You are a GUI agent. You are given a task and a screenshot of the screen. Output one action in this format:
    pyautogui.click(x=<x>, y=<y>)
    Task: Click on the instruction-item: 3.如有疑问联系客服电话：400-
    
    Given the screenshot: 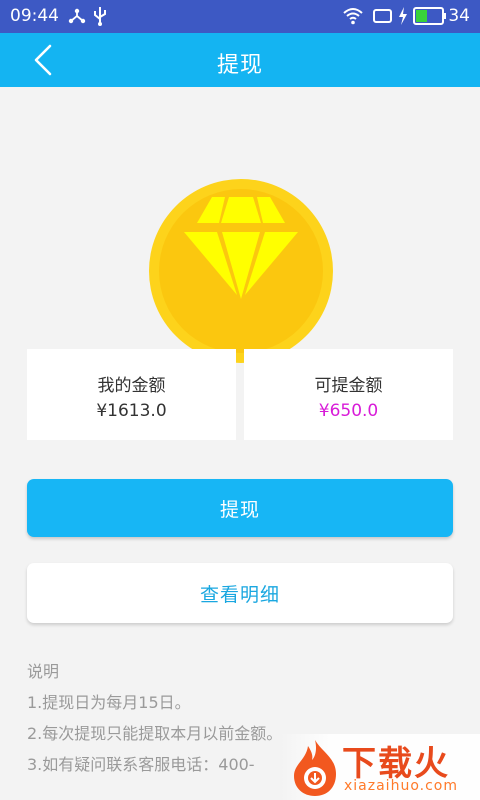 What is the action you would take?
    pyautogui.click(x=141, y=764)
    